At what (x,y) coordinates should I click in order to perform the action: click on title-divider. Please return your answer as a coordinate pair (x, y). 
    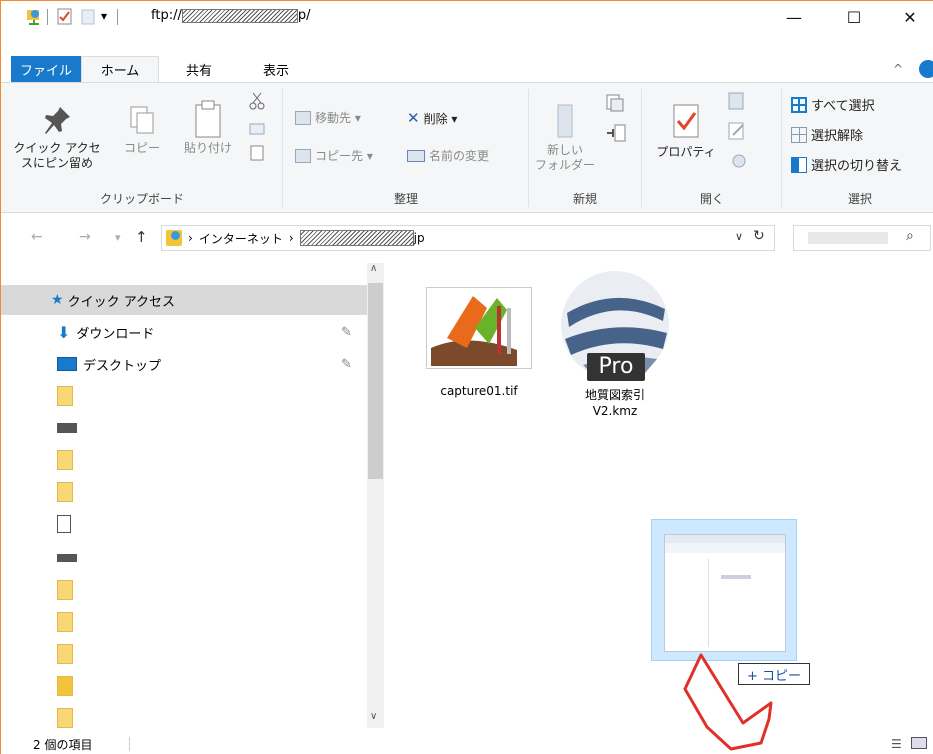
    Looking at the image, I should click on (117, 17).